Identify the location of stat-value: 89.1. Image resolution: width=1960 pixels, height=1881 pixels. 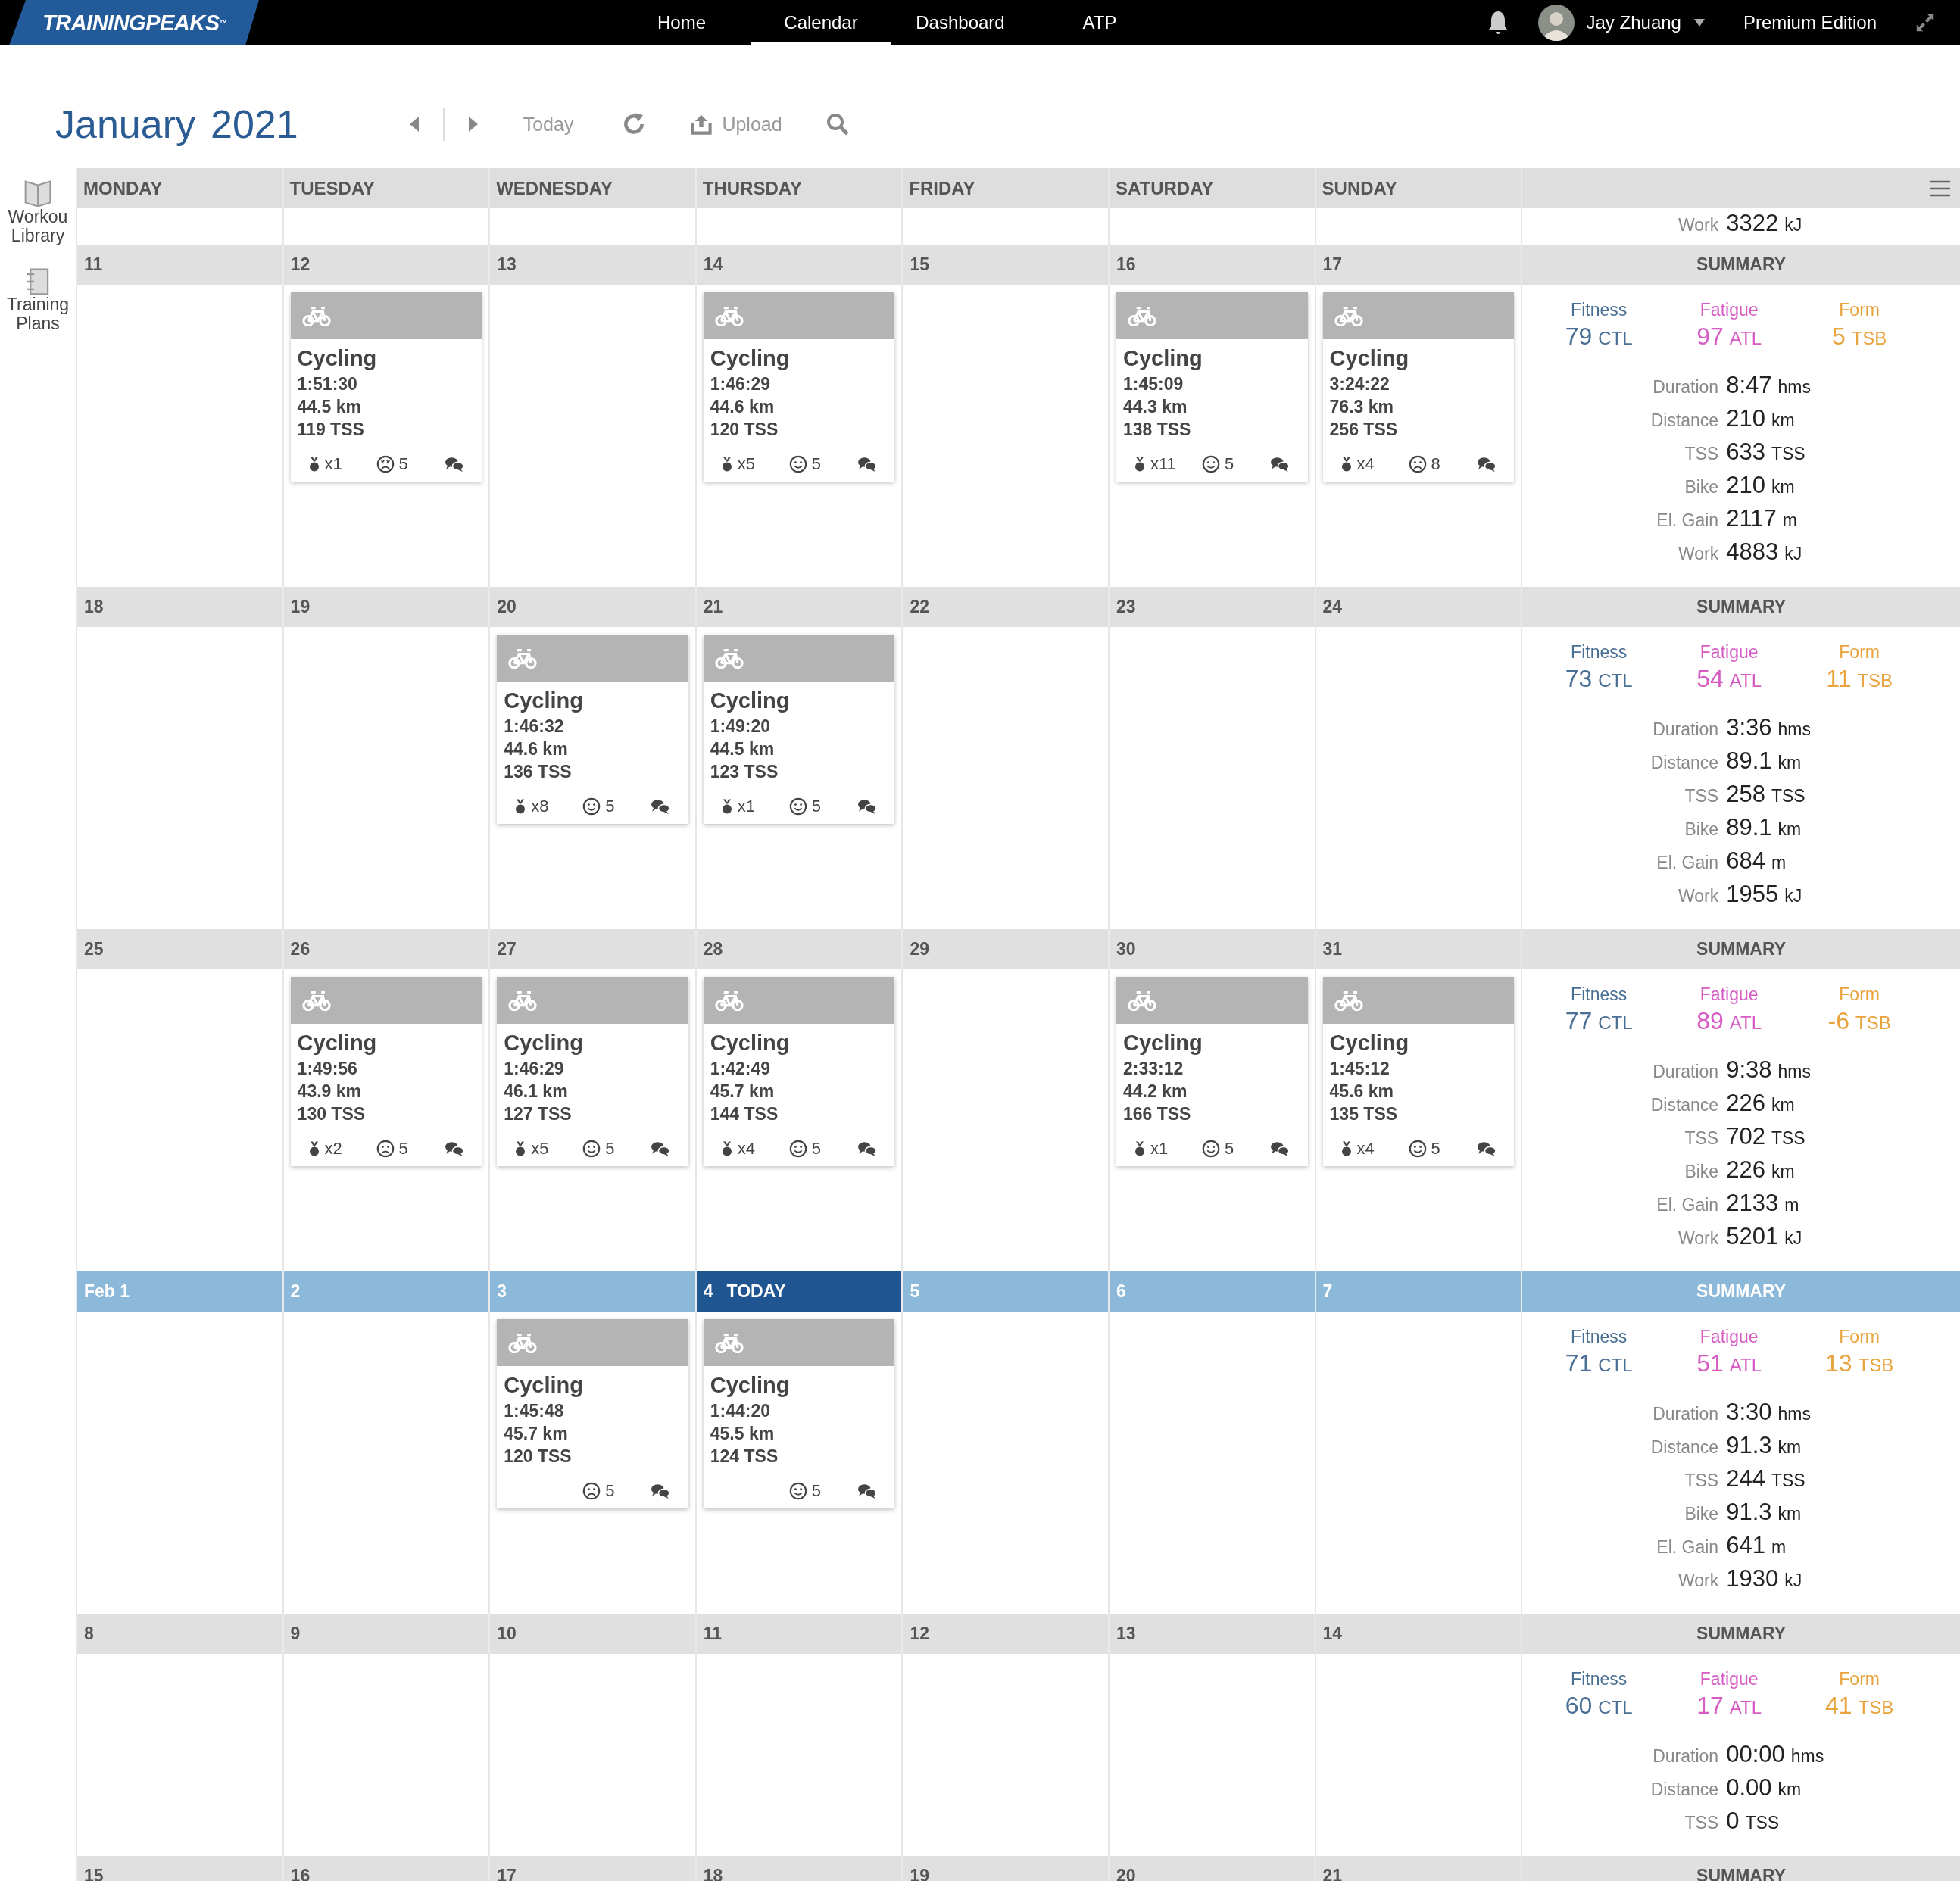
(1749, 827).